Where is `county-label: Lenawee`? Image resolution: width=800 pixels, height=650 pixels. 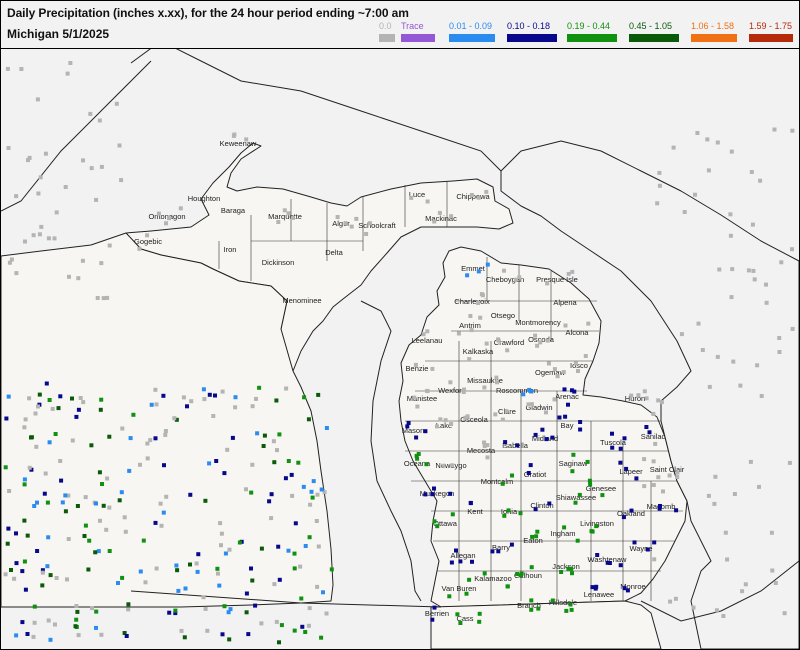
county-label: Lenawee is located at coordinates (599, 594).